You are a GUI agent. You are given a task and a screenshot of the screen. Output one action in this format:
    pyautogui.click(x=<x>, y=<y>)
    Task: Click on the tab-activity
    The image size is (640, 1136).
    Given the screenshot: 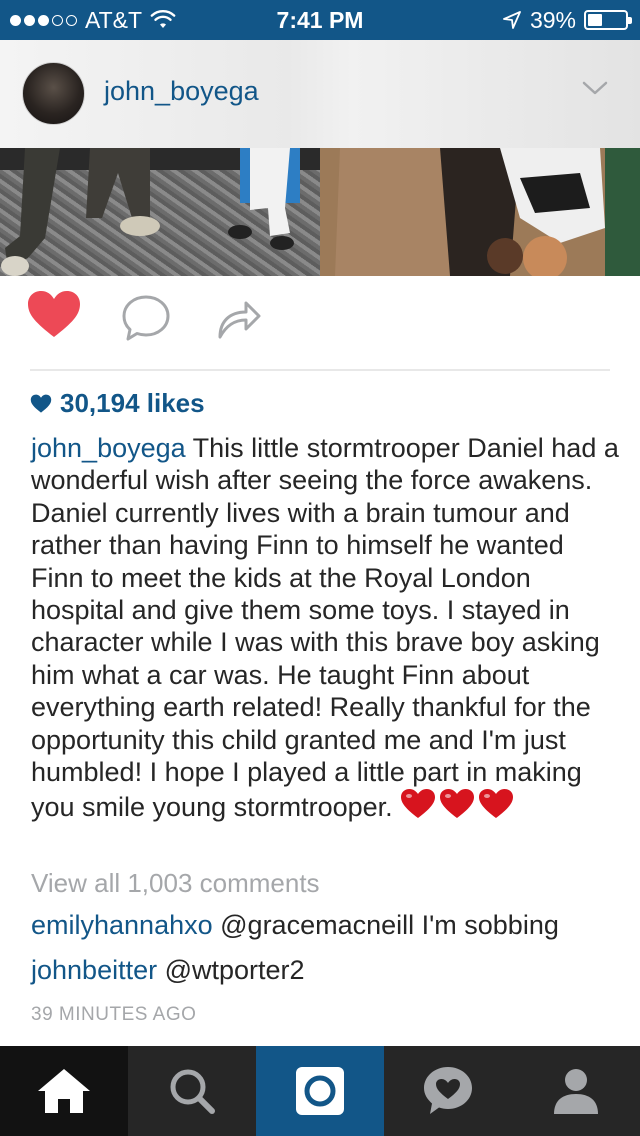 What is the action you would take?
    pyautogui.click(x=448, y=1091)
    